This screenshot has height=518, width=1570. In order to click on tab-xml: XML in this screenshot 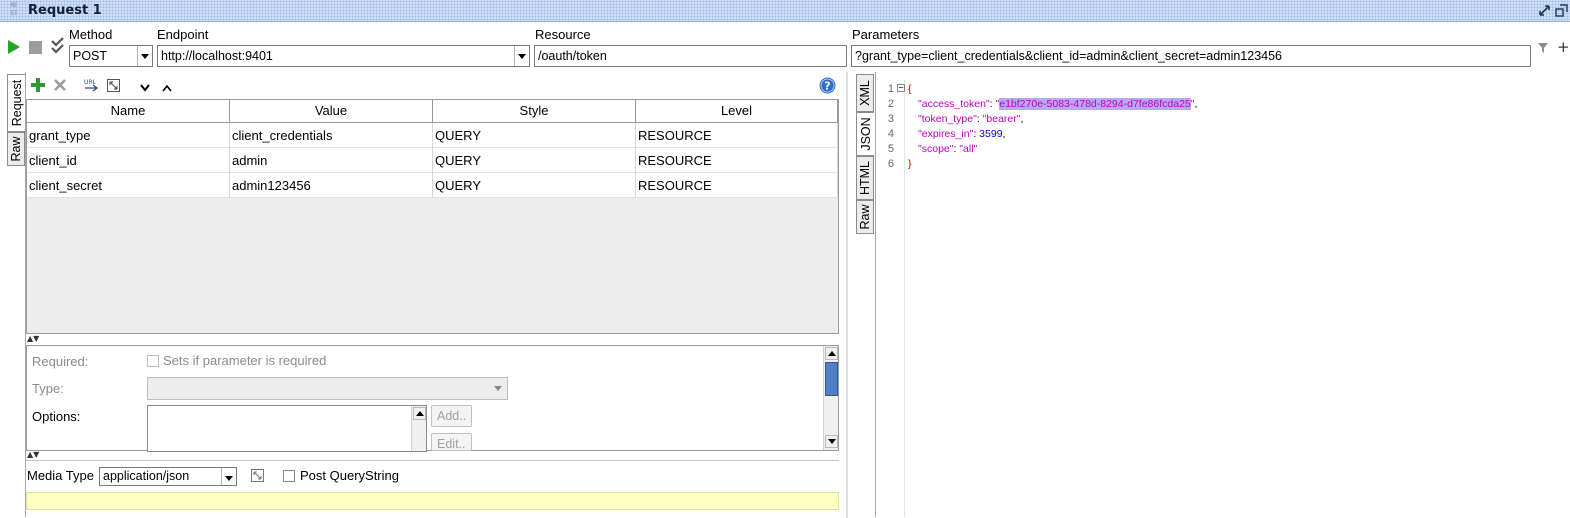, I will do `click(865, 93)`.